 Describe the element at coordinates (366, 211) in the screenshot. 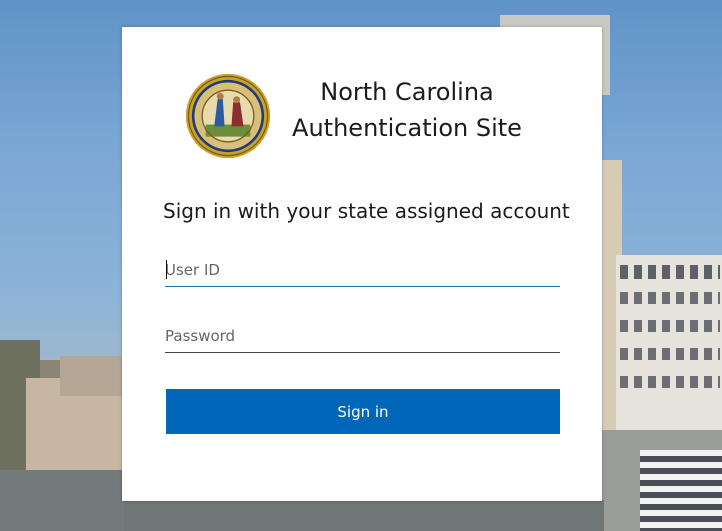

I see `sign-in-subtitle: Sign in with your state assigned account` at that location.